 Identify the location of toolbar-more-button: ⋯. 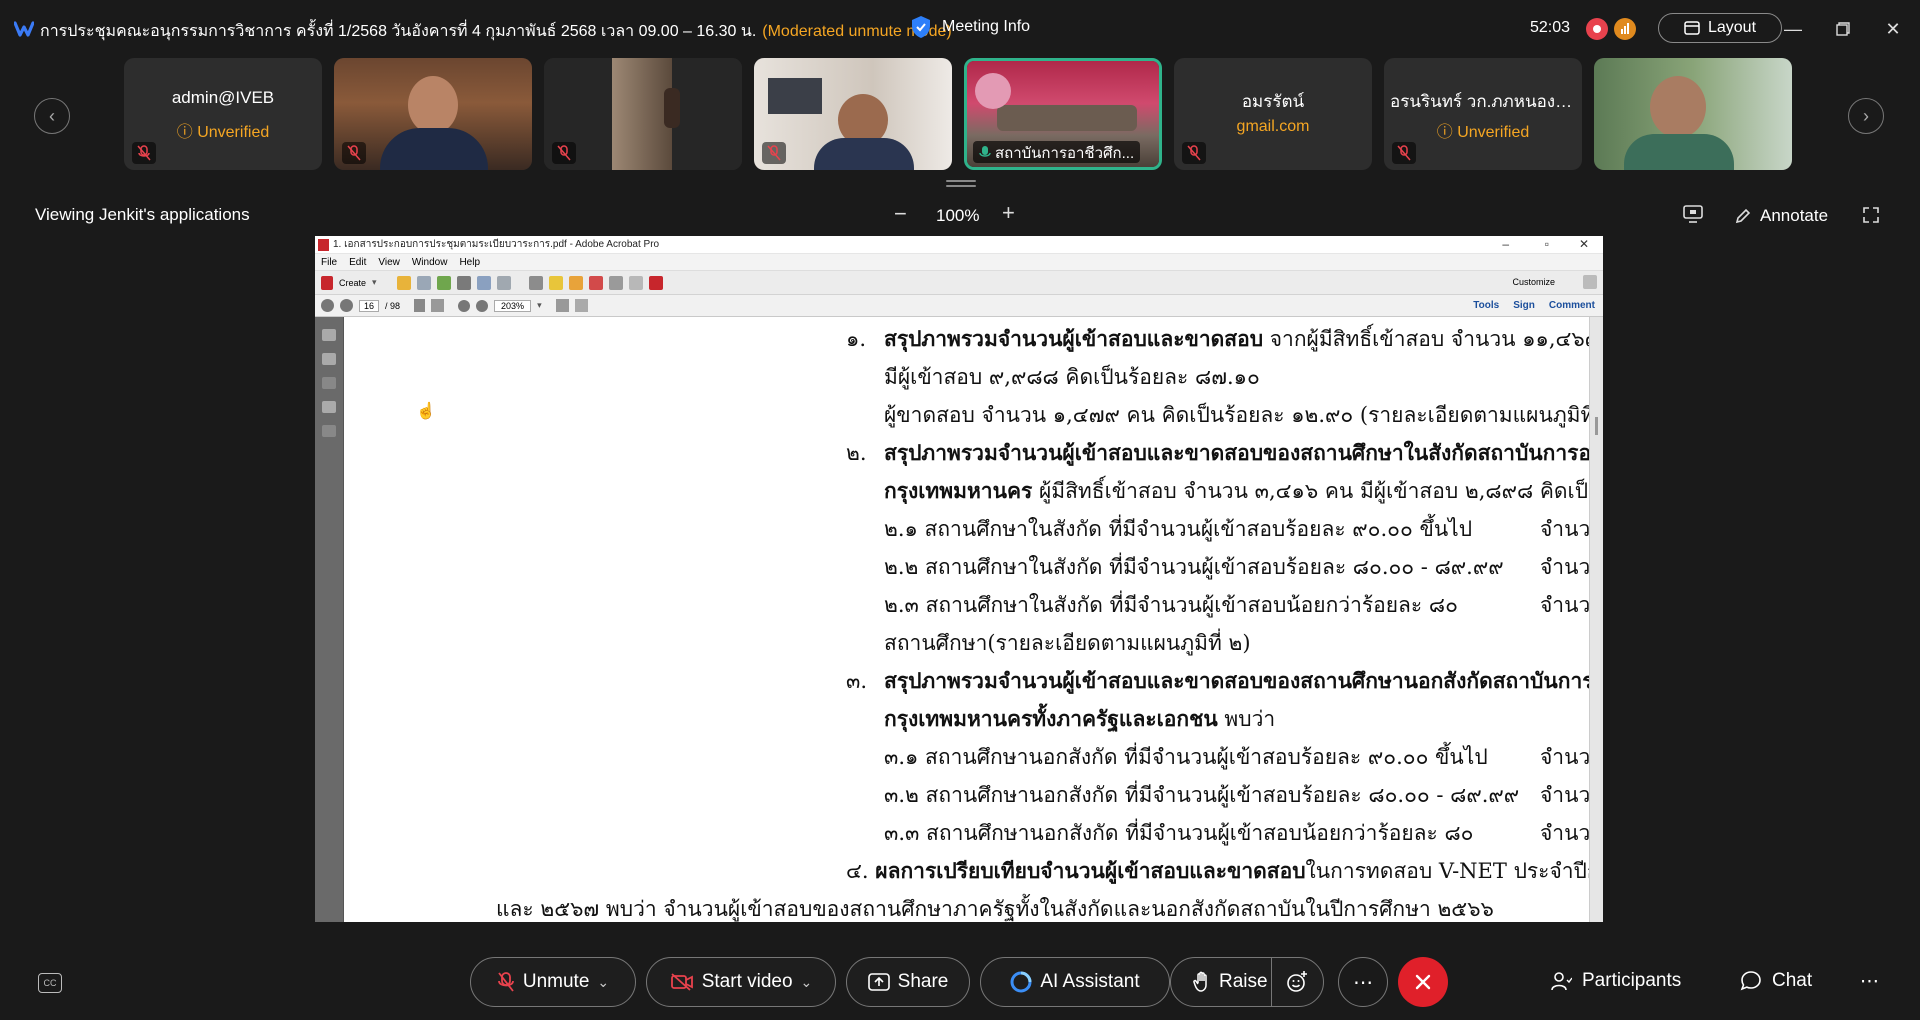
(1869, 981).